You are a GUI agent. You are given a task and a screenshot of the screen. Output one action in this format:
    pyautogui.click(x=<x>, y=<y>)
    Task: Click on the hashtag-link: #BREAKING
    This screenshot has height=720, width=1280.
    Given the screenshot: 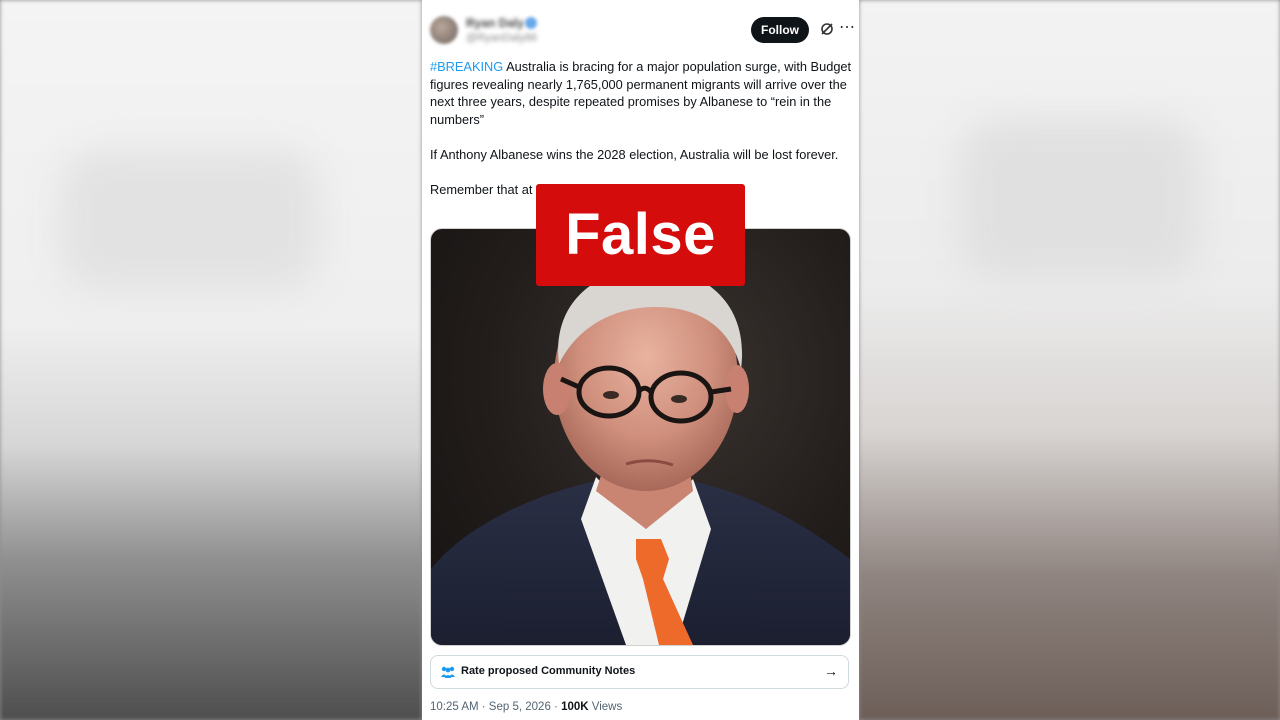 What is the action you would take?
    pyautogui.click(x=466, y=66)
    